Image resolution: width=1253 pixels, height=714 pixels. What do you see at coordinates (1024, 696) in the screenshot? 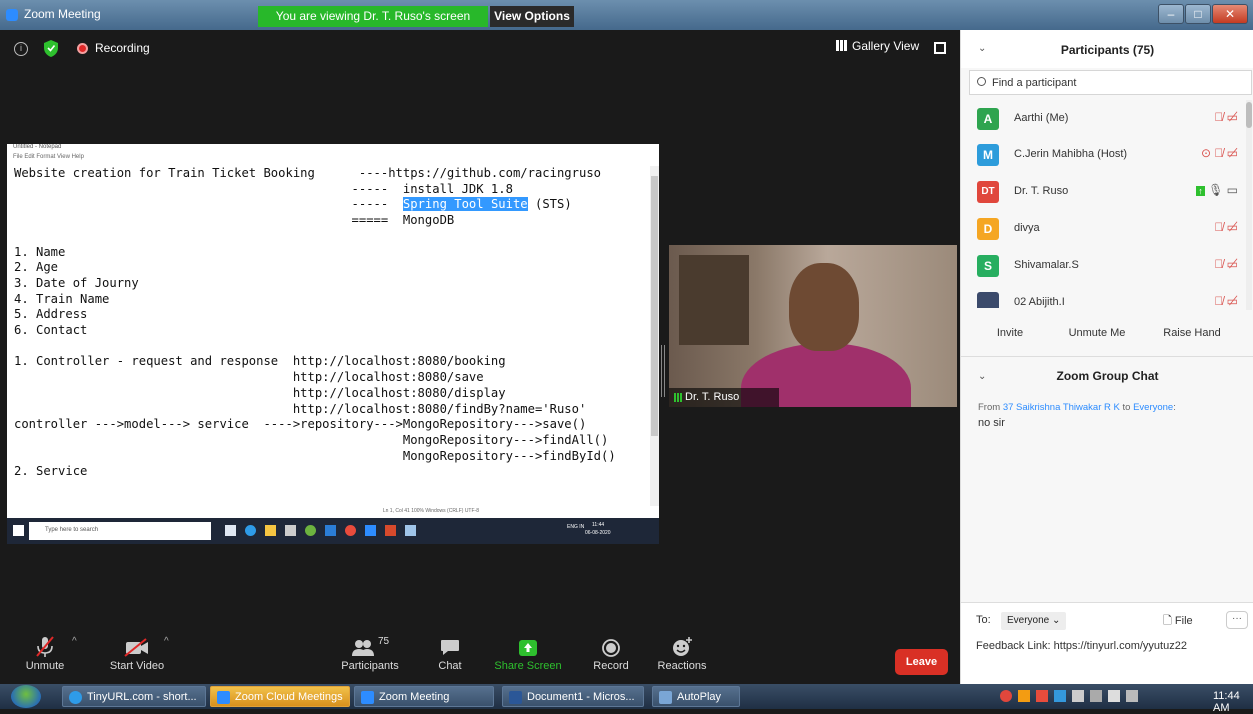
I see `tray-mail-icon` at bounding box center [1024, 696].